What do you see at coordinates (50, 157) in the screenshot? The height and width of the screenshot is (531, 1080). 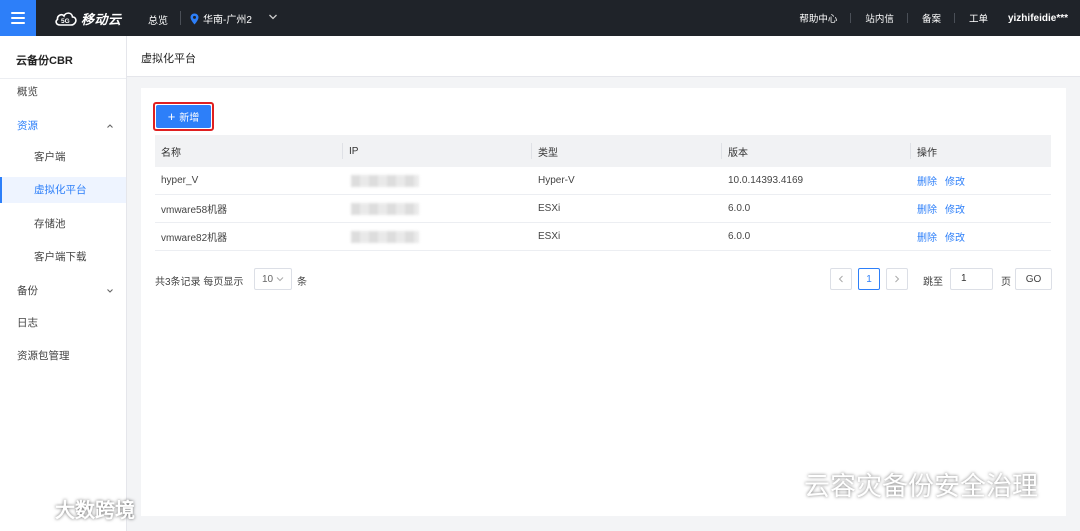 I see `sidebar-item-label: 客户端` at bounding box center [50, 157].